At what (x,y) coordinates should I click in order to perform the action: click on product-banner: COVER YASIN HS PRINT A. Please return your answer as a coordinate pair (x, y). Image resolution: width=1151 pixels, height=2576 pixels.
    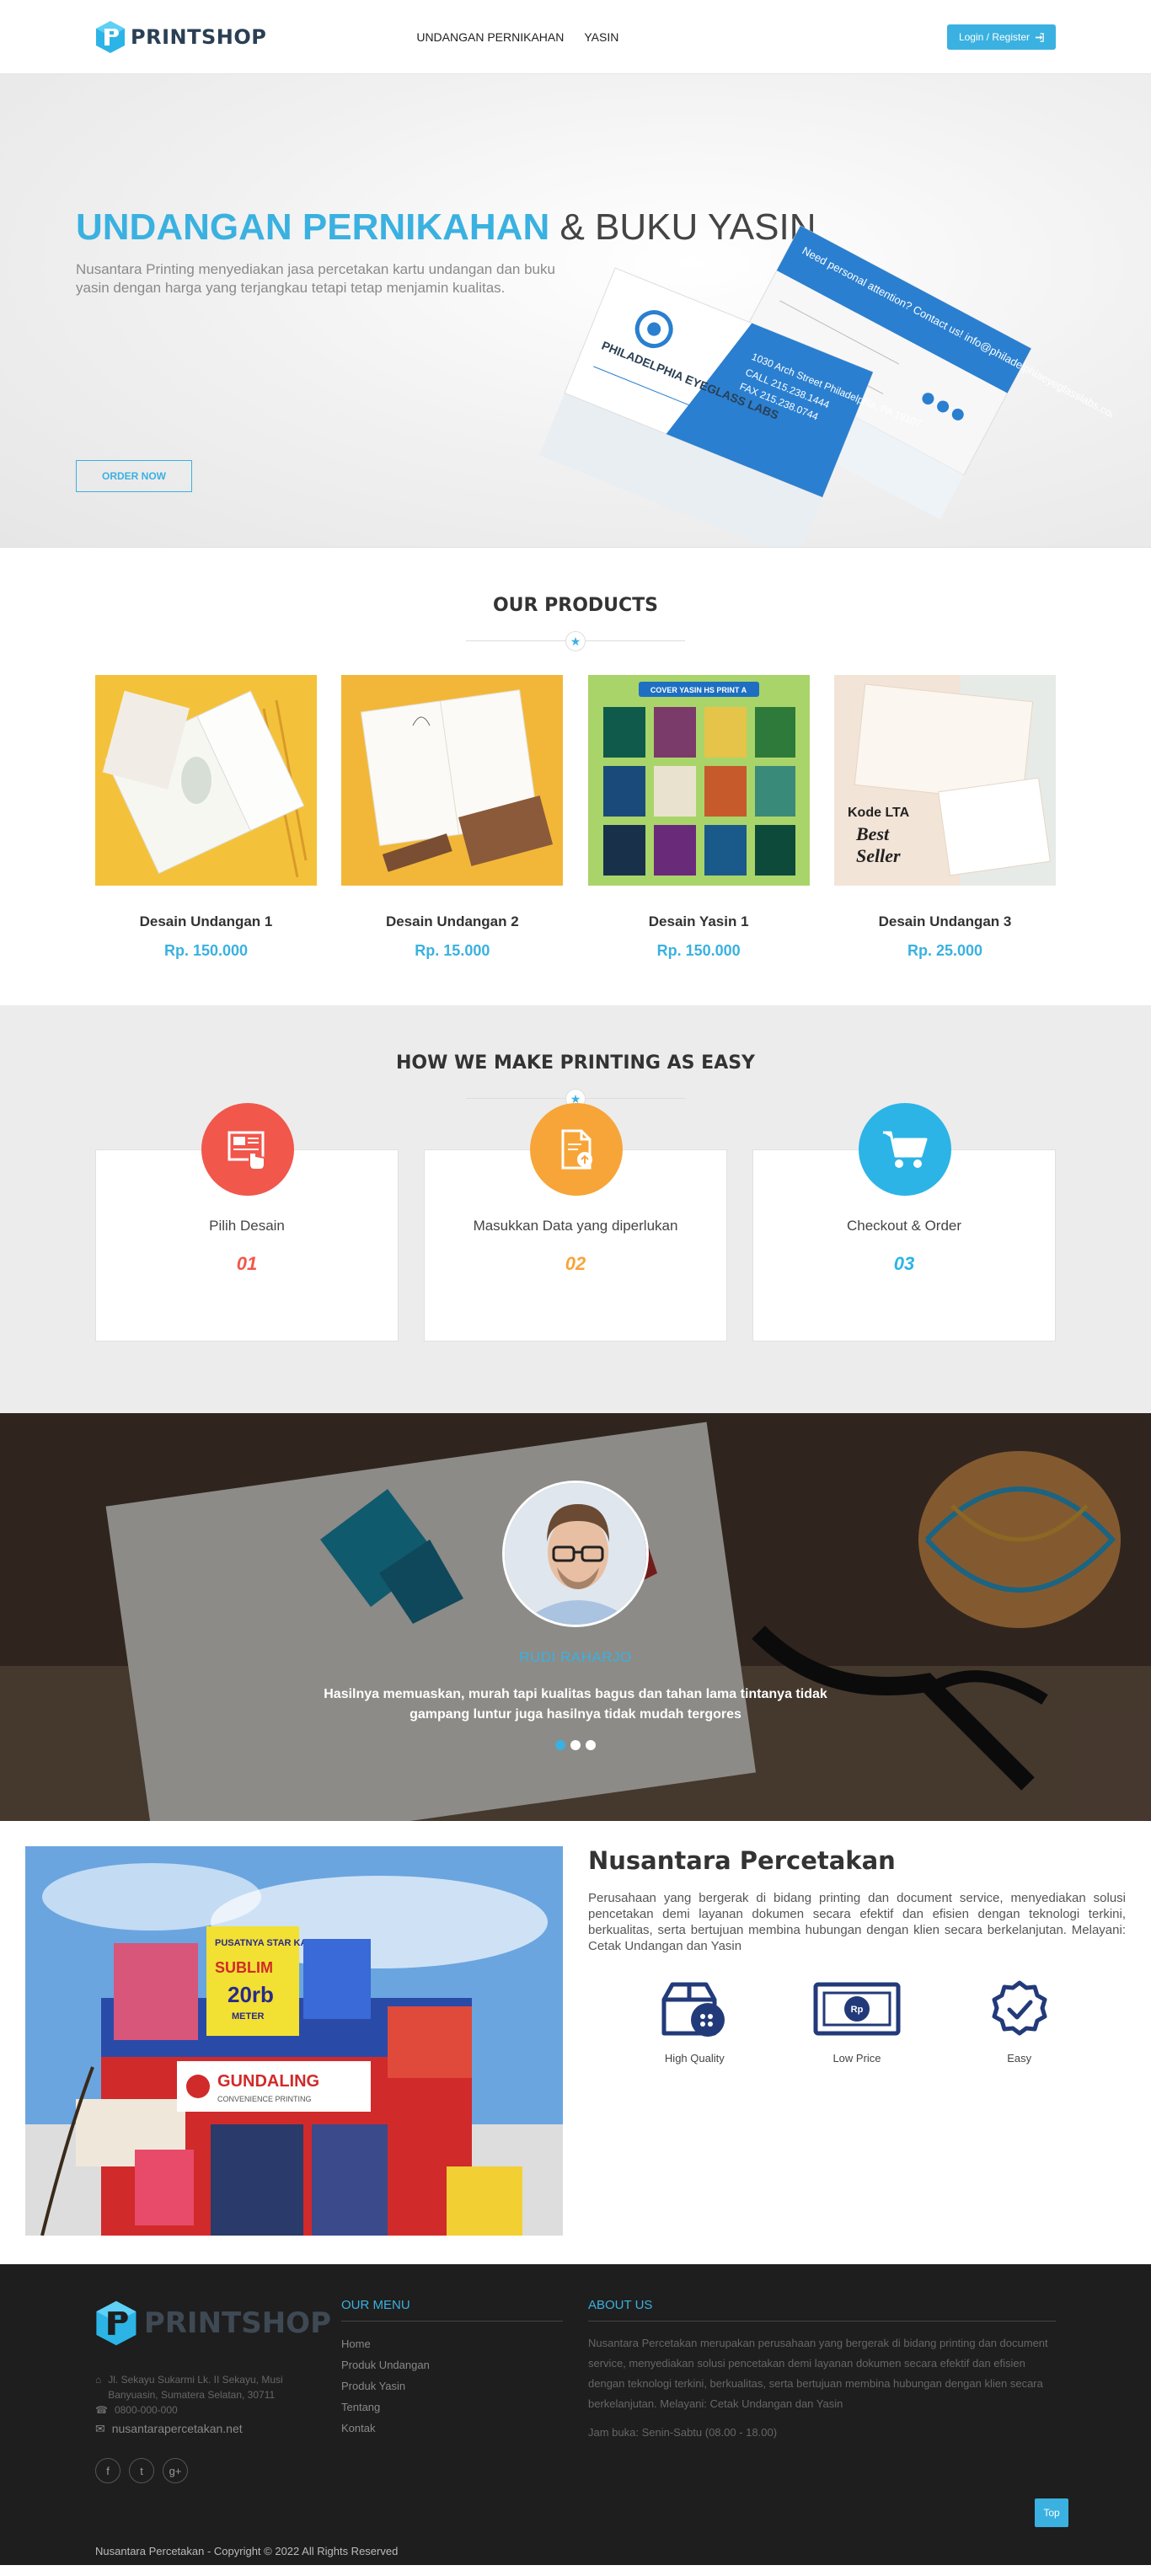
    Looking at the image, I should click on (698, 690).